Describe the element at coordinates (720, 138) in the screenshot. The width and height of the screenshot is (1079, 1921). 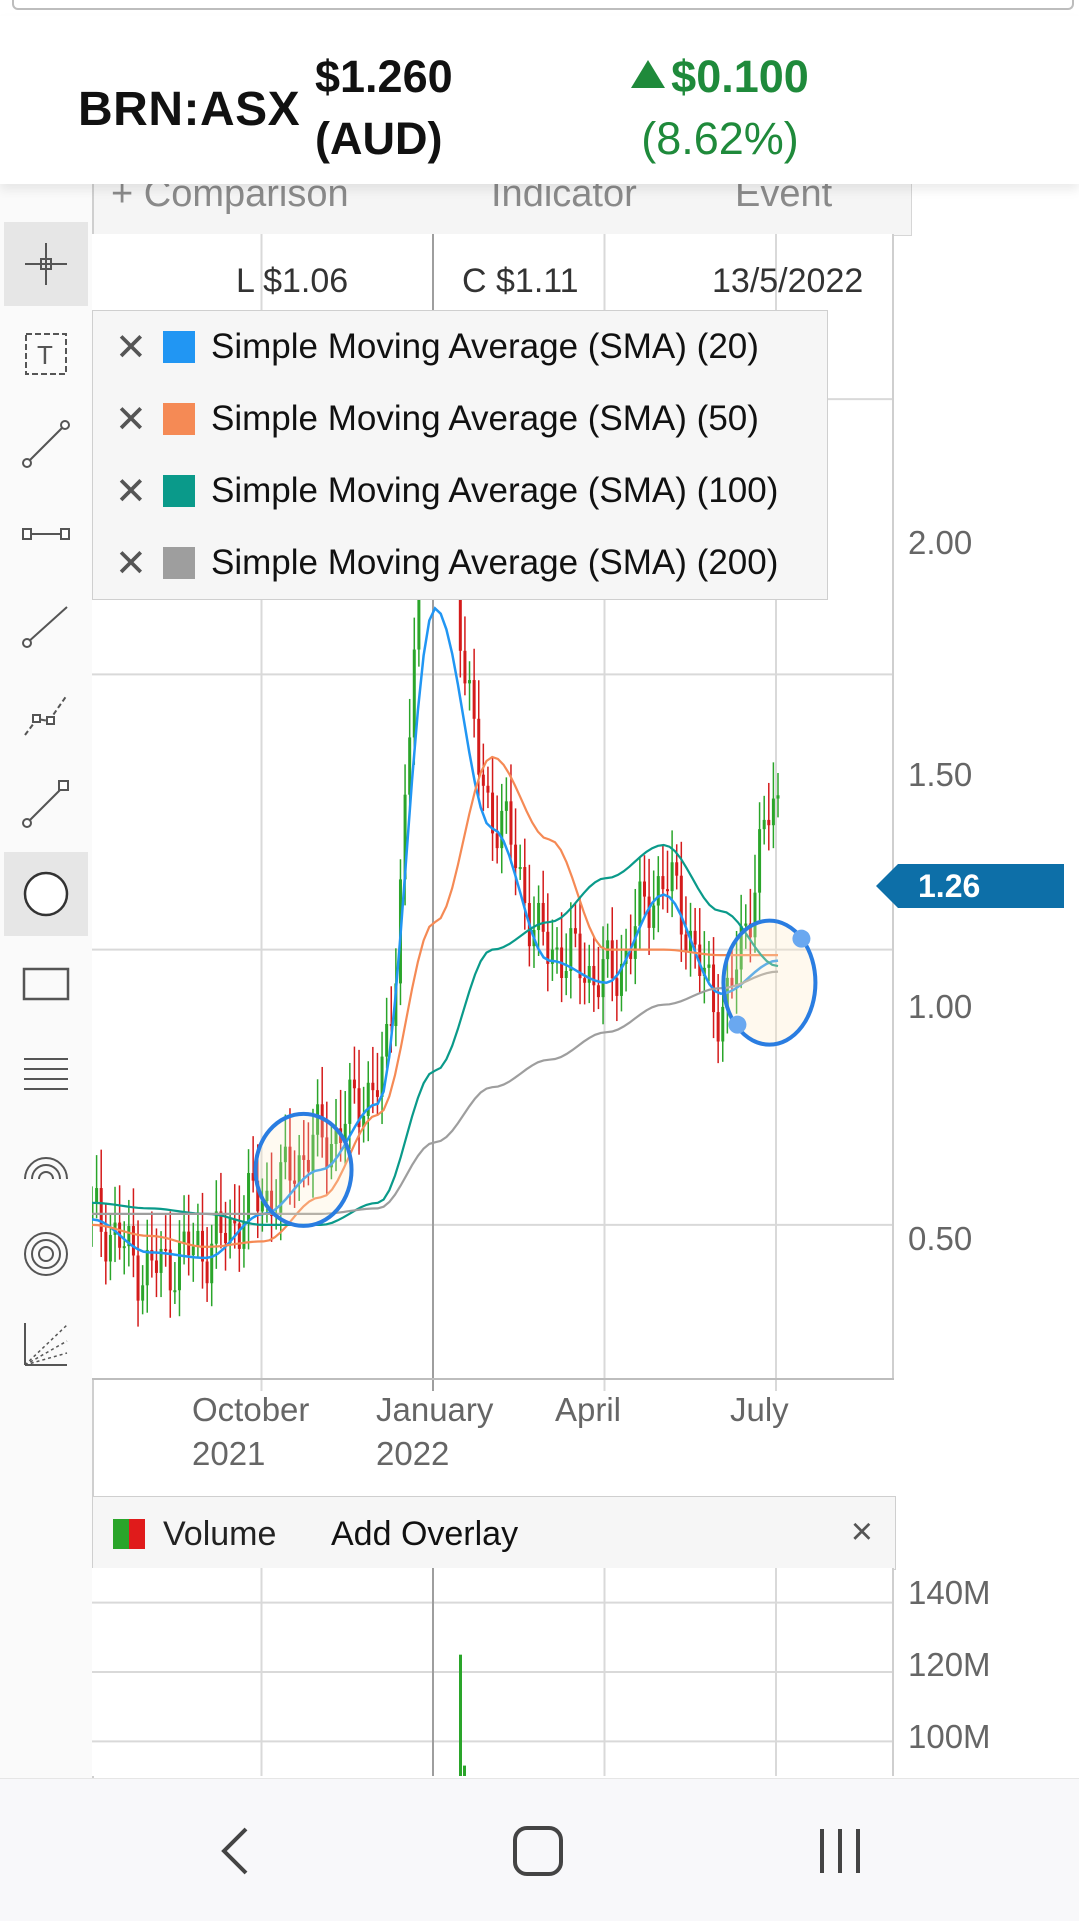
I see `ticker-change-pct: (8.62%)` at that location.